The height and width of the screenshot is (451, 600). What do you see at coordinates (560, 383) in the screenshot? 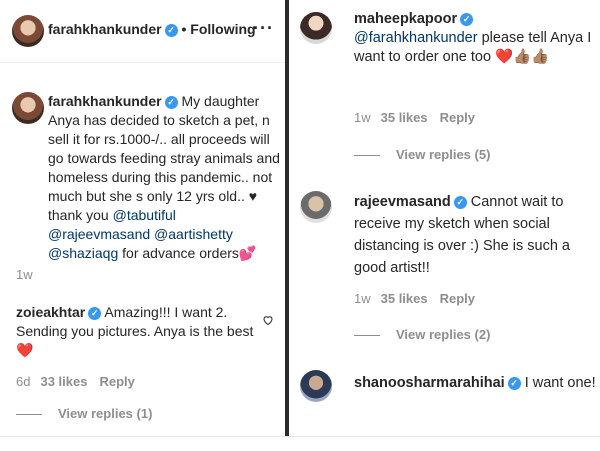
I see `comment-text: I want one!` at bounding box center [560, 383].